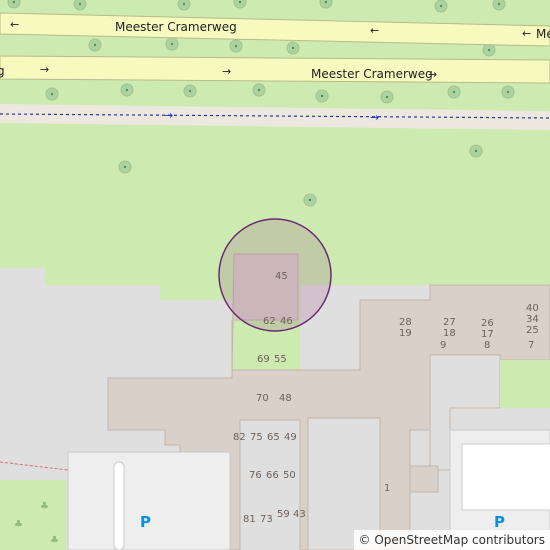 This screenshot has height=550, width=550. I want to click on house-number: 18, so click(449, 333).